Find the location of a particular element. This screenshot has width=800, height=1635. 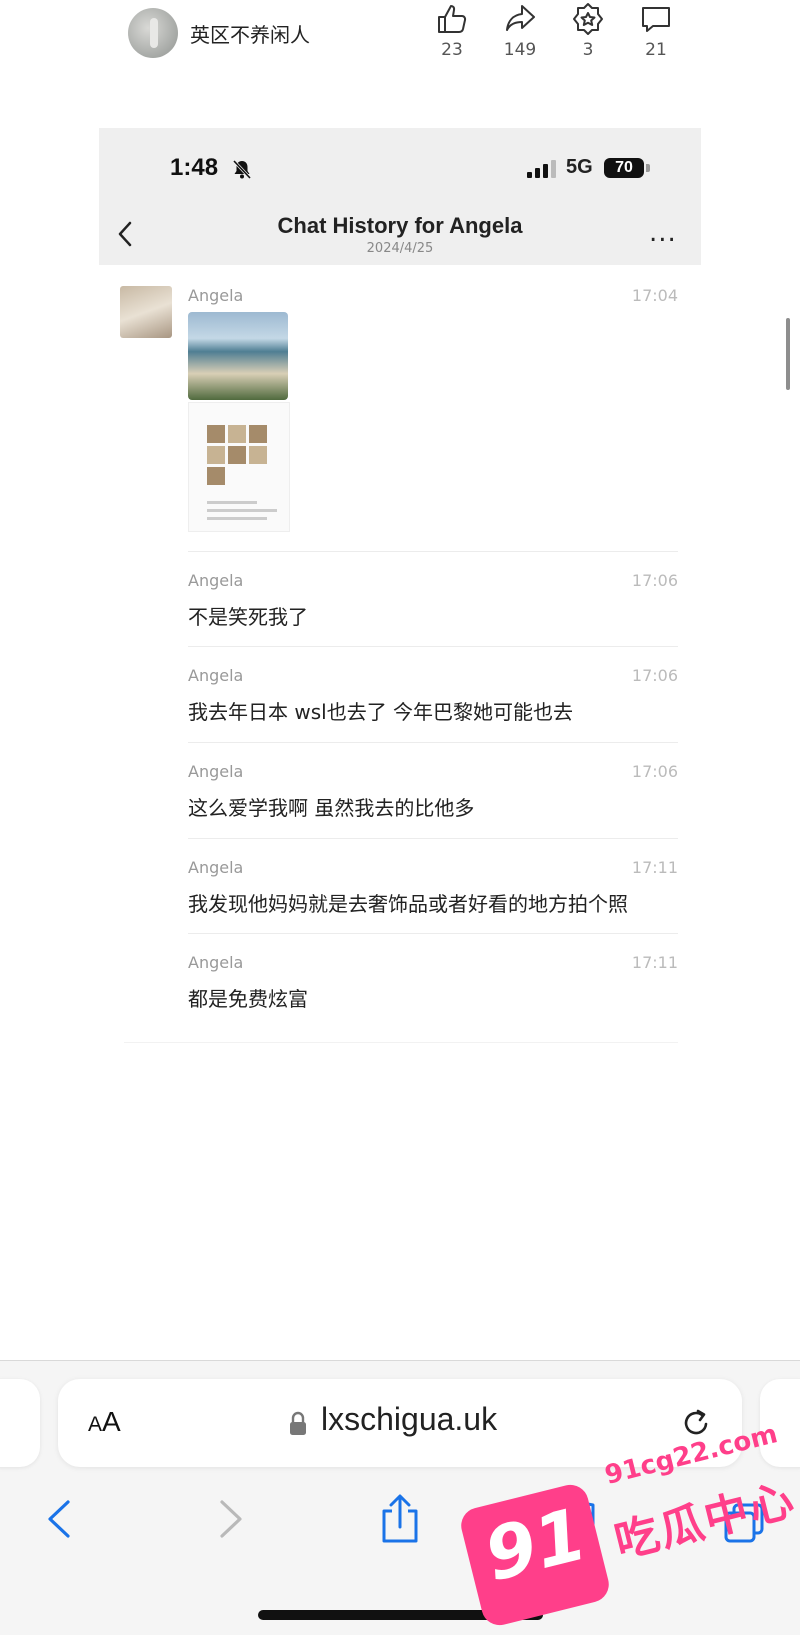

battery-icon: 70 is located at coordinates (624, 168).